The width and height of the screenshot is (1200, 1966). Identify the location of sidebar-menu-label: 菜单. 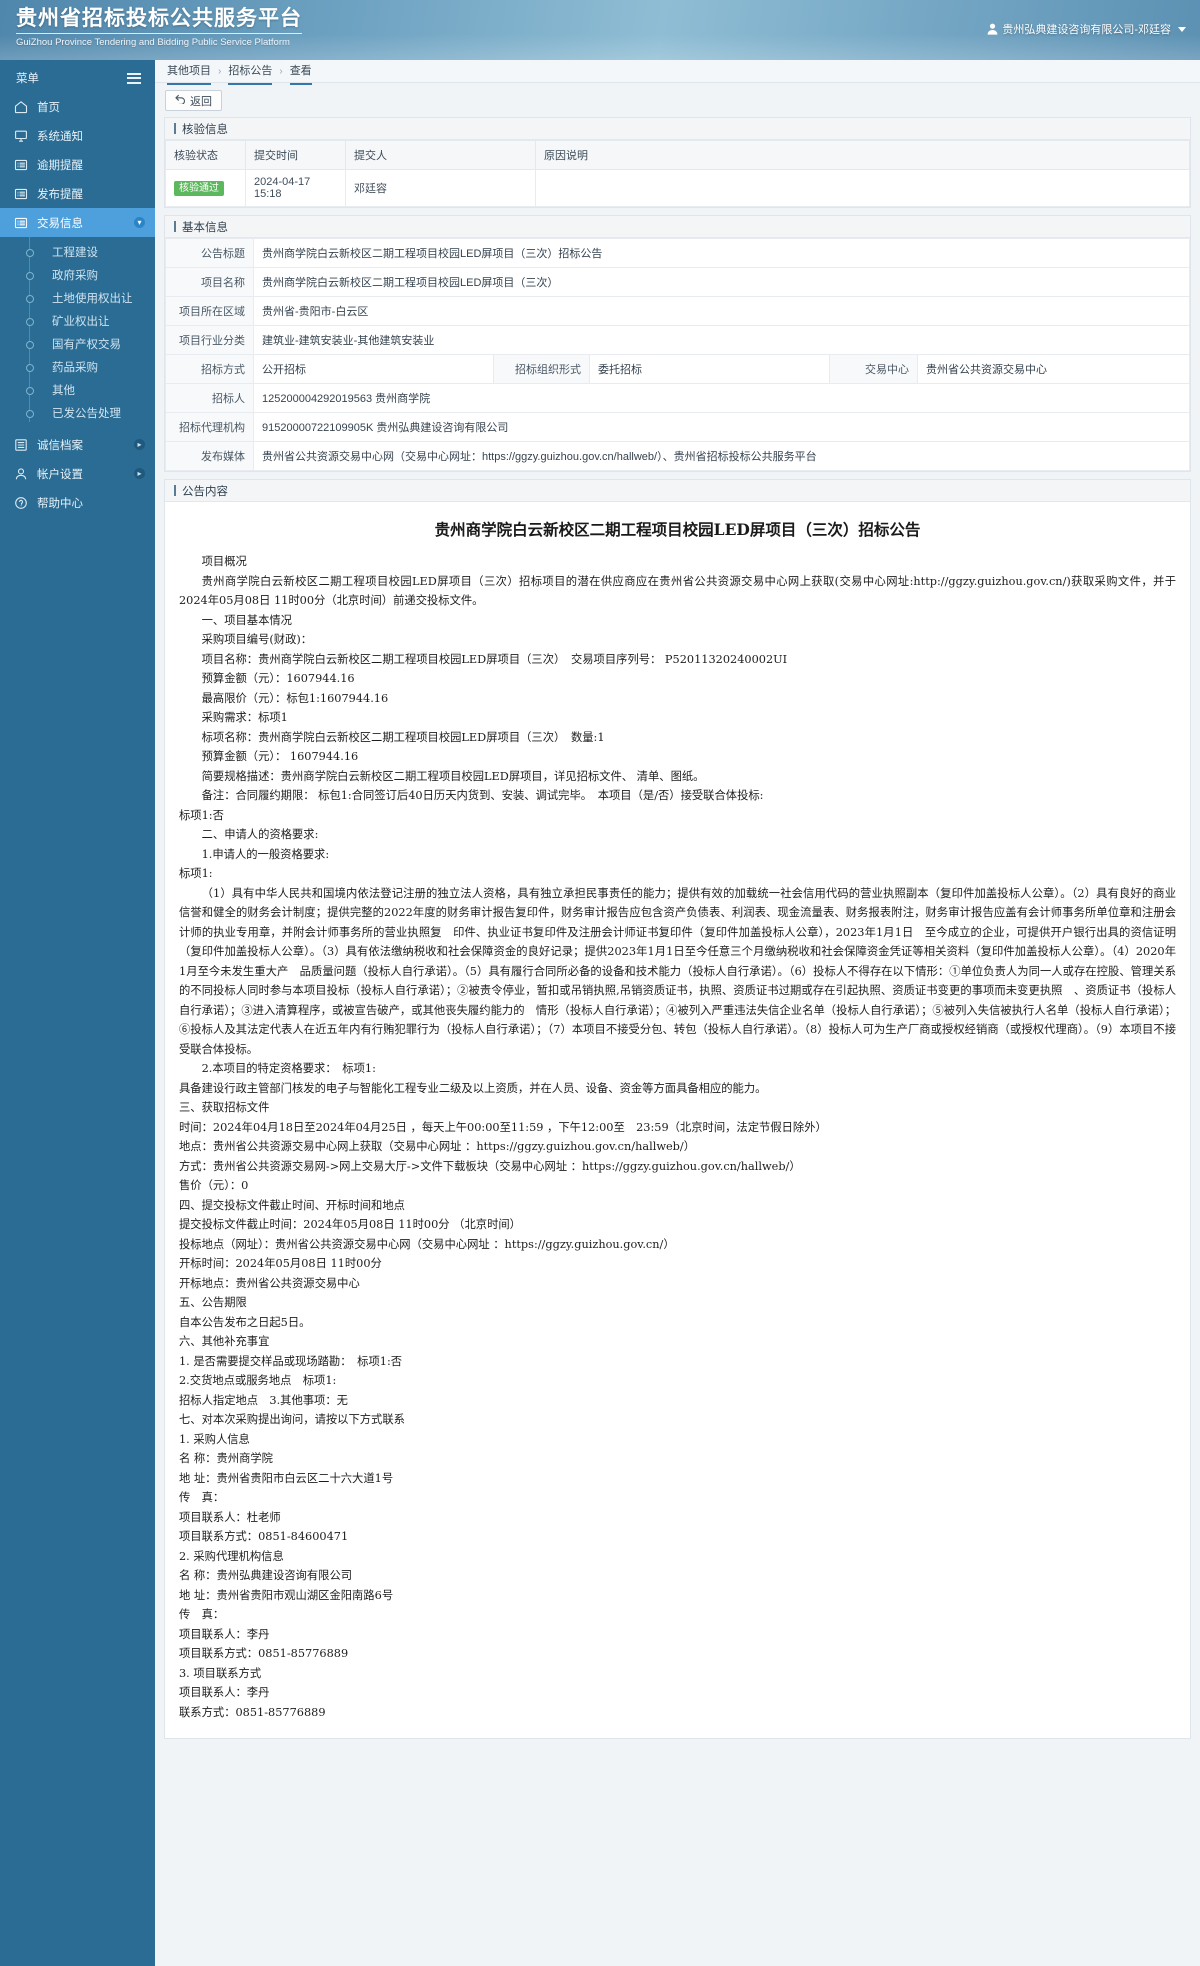
(27, 79).